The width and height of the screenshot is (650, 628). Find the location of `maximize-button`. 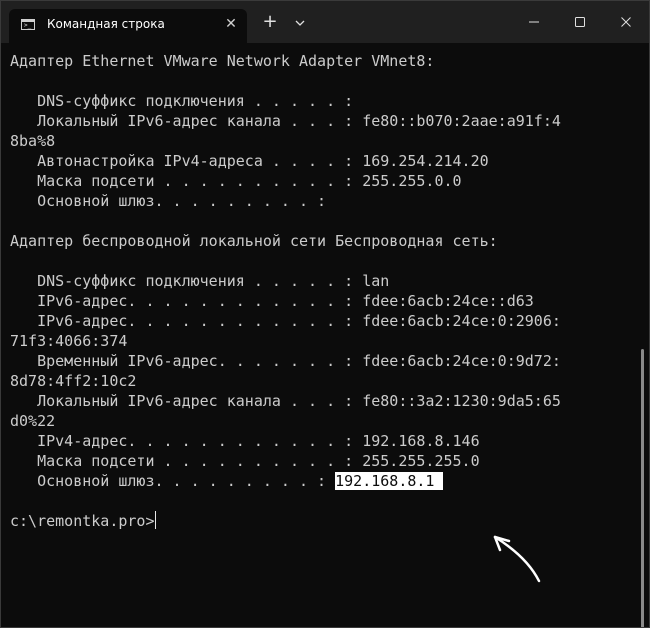

maximize-button is located at coordinates (580, 22).